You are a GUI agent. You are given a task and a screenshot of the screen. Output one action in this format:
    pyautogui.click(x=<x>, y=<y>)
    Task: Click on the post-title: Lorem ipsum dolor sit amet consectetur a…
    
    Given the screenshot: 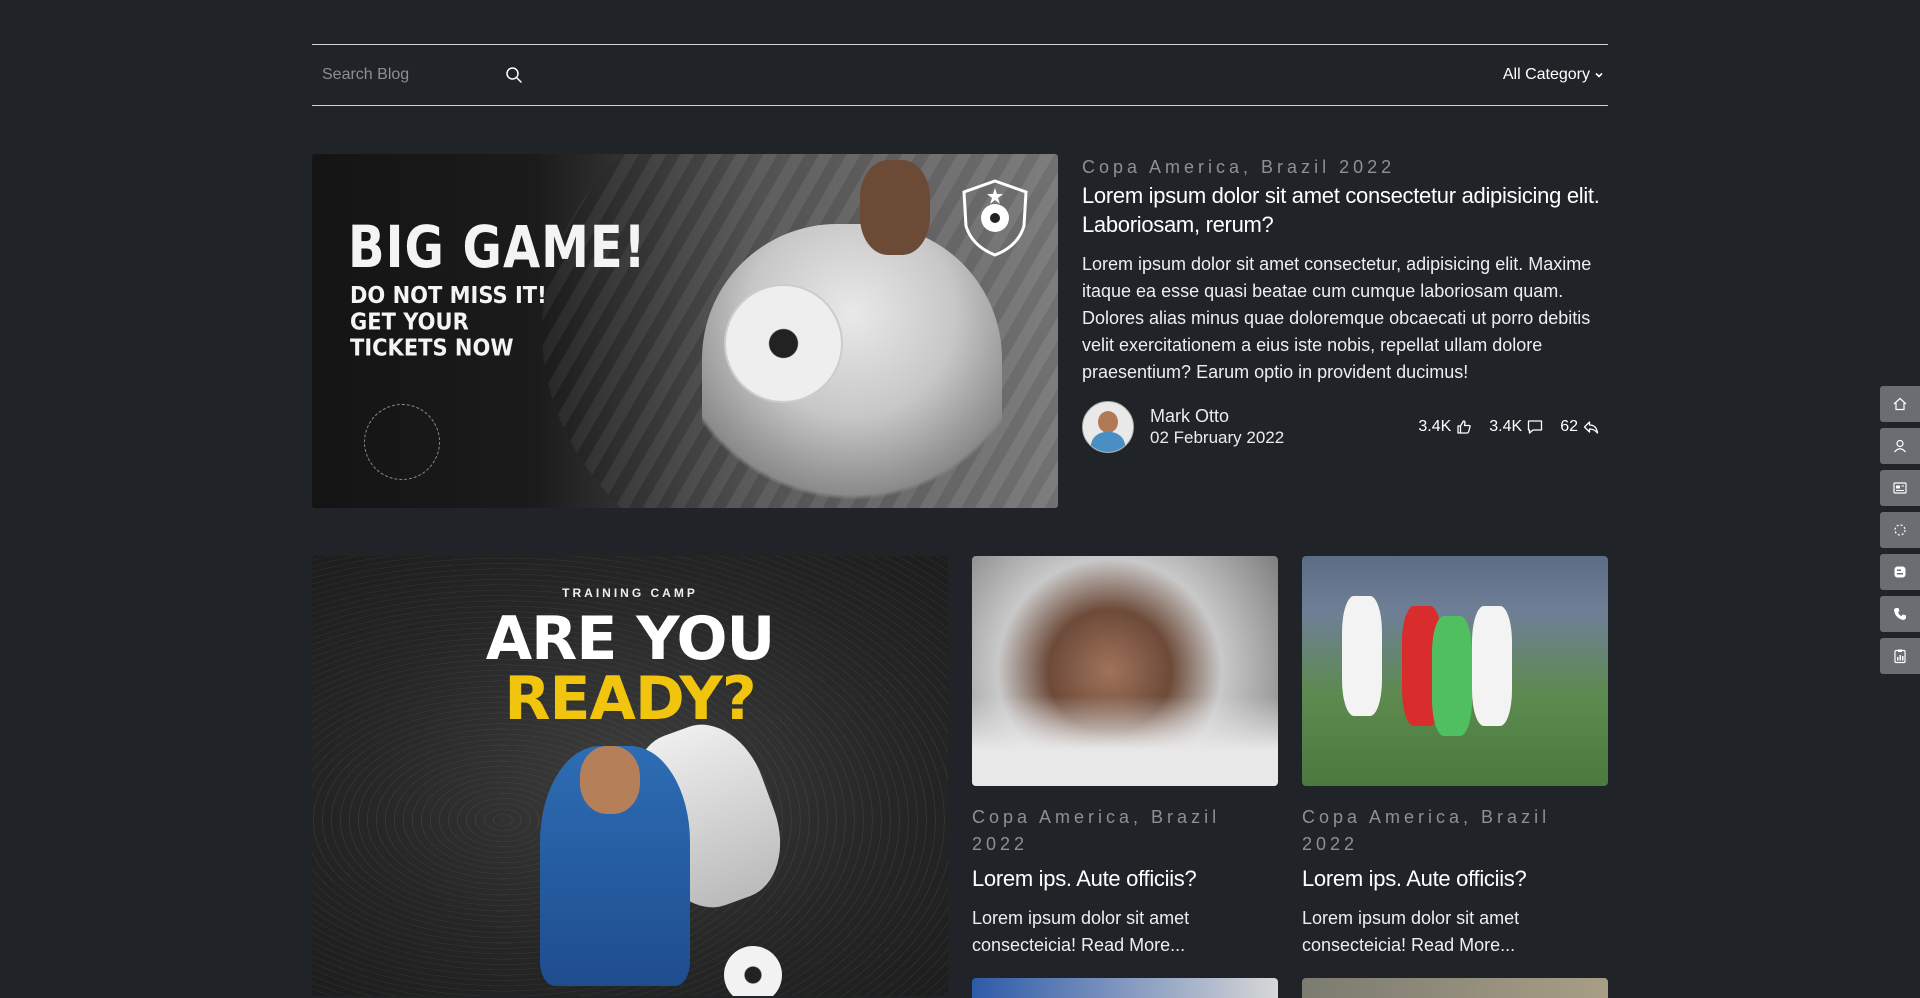 What is the action you would take?
    pyautogui.click(x=1345, y=210)
    